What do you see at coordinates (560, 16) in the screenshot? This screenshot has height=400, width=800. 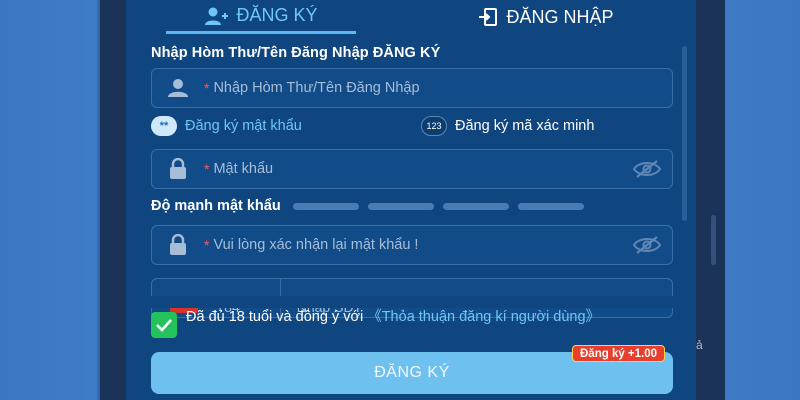 I see `tab-login-label: ĐĂNG NHẬP` at bounding box center [560, 16].